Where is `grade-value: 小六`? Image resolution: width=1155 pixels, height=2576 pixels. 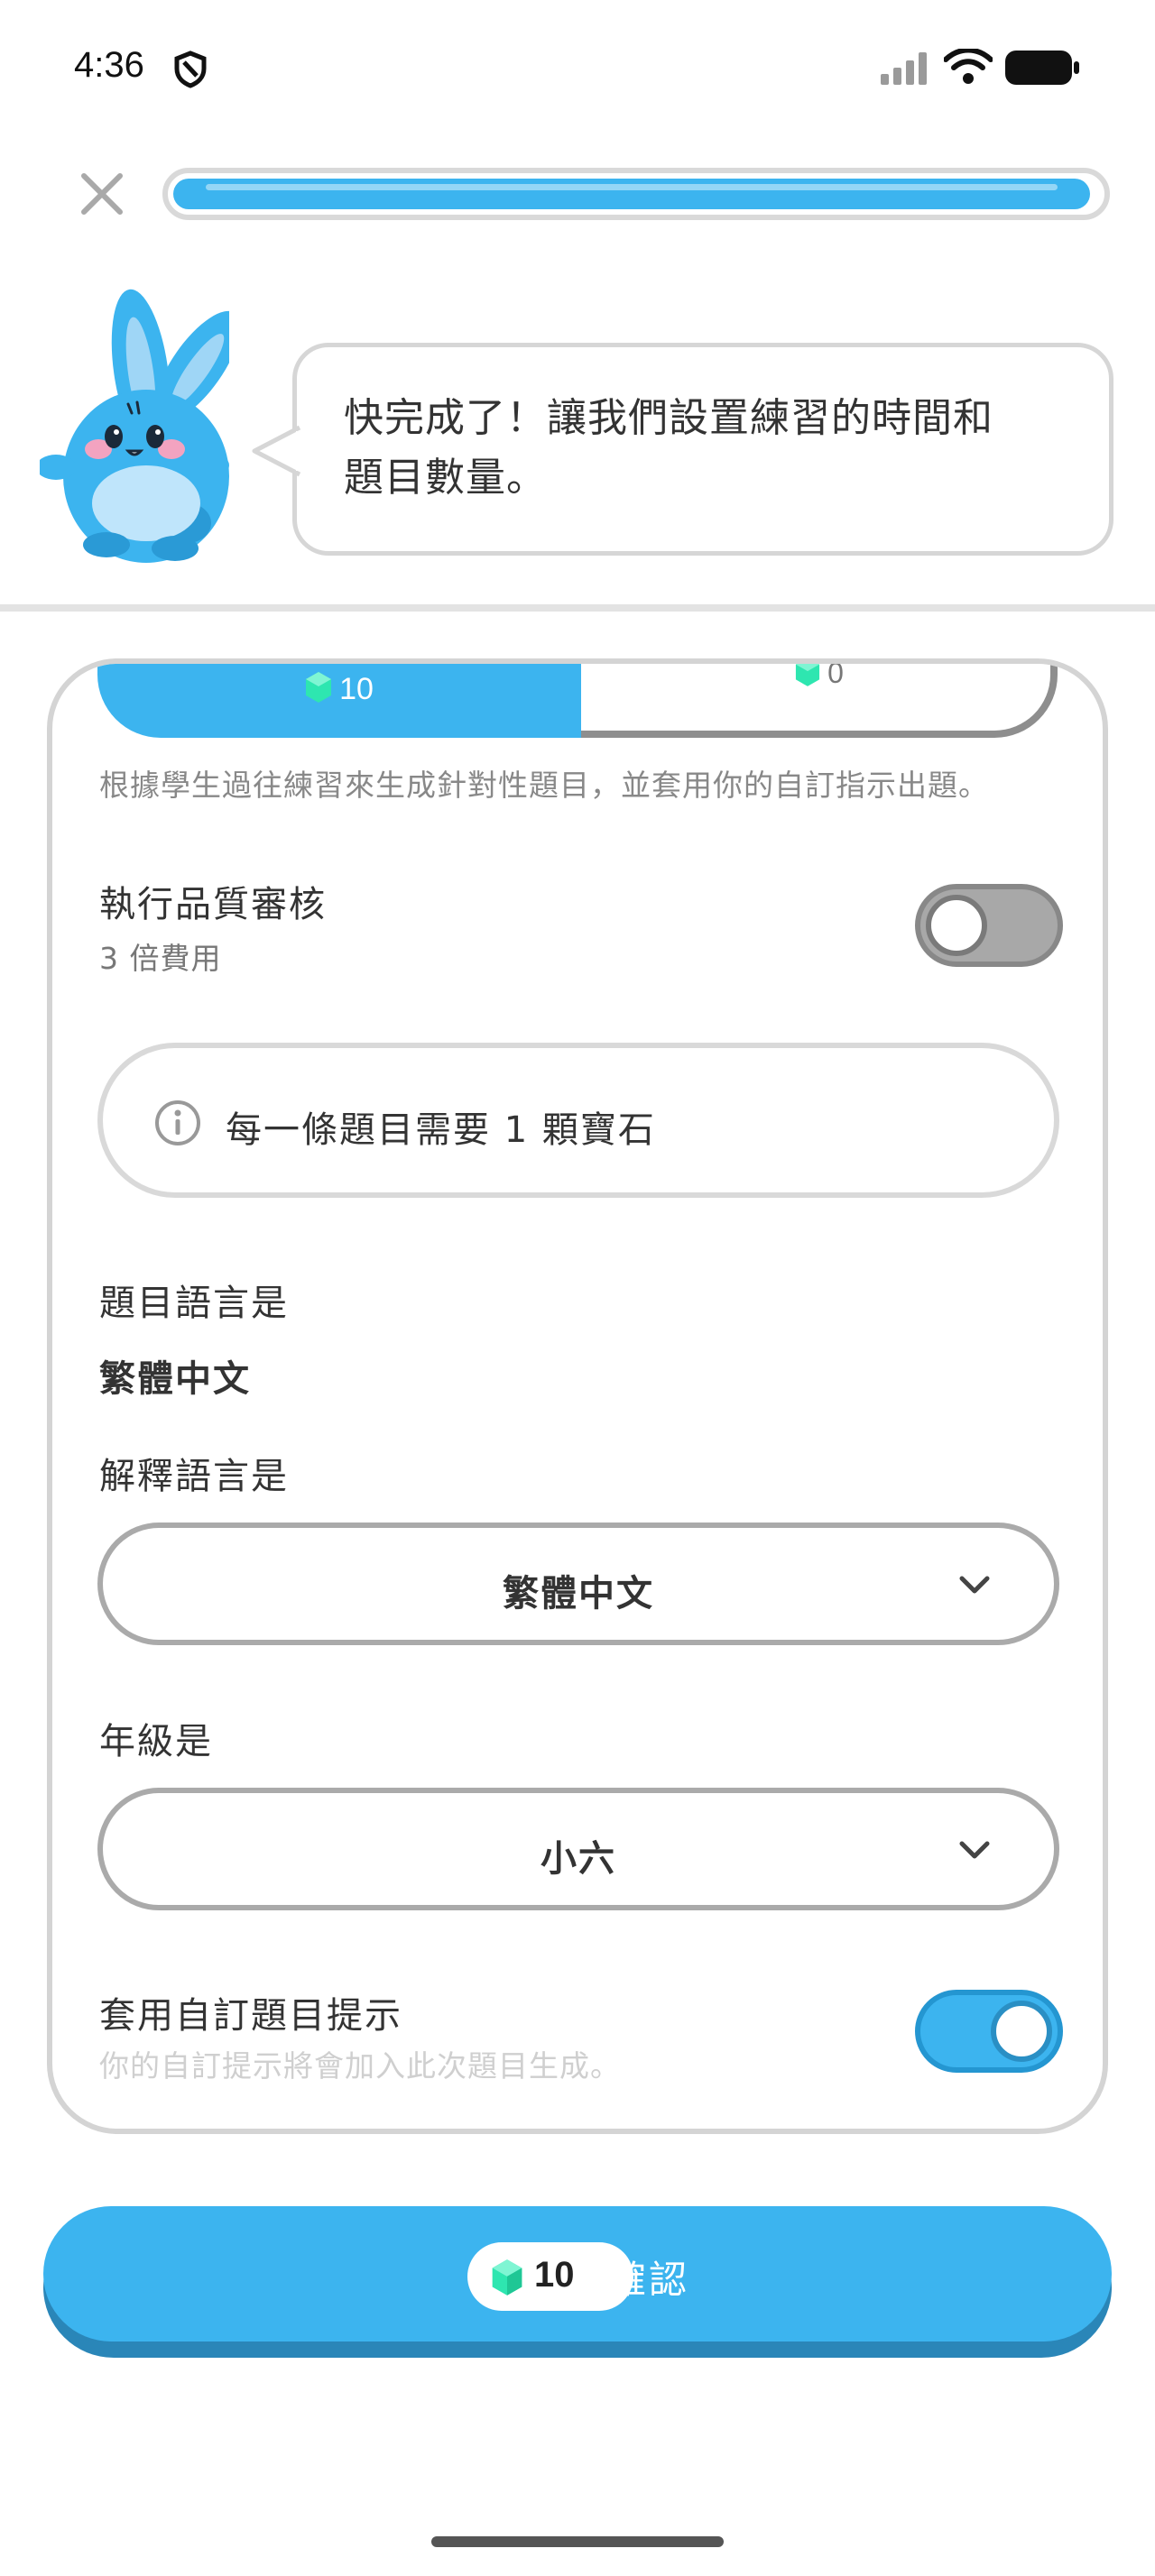 grade-value: 小六 is located at coordinates (578, 1859).